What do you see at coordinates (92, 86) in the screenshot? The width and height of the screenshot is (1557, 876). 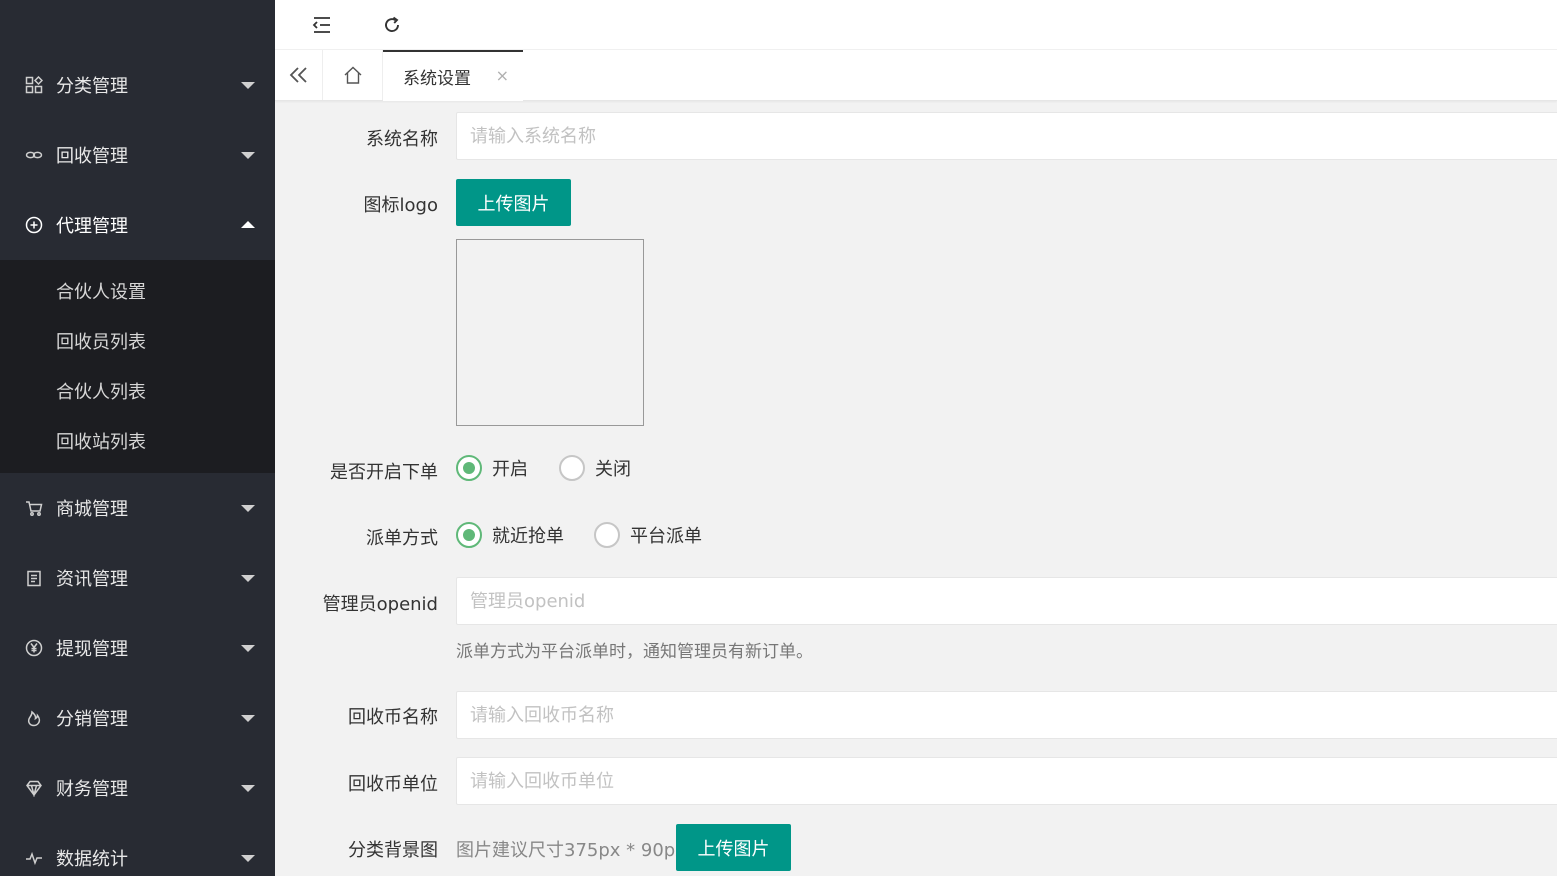 I see `sidebar-item-label: 分类管理` at bounding box center [92, 86].